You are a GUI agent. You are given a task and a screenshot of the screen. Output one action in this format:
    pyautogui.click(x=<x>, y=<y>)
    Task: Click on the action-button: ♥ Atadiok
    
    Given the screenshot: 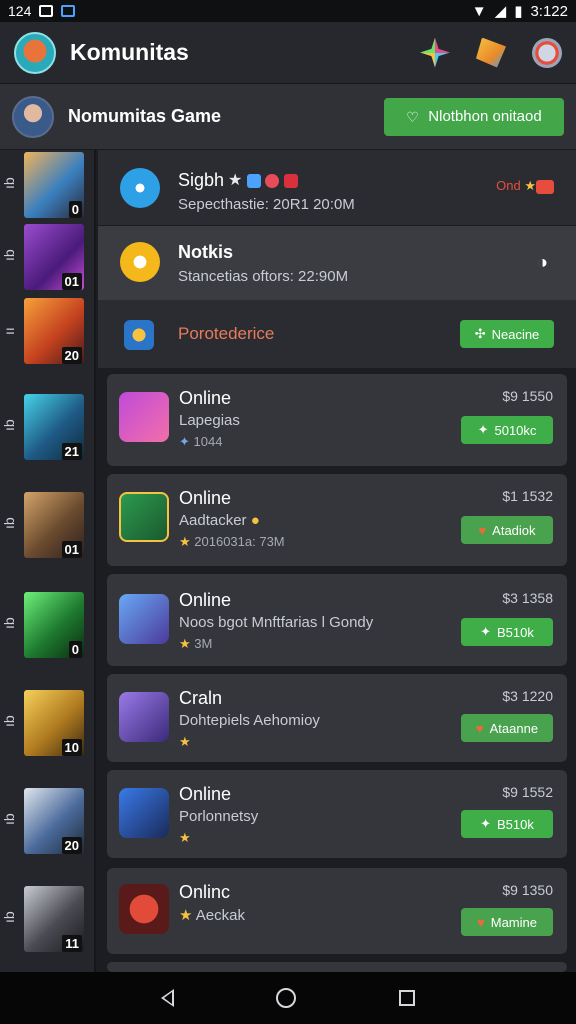 What is the action you would take?
    pyautogui.click(x=507, y=530)
    